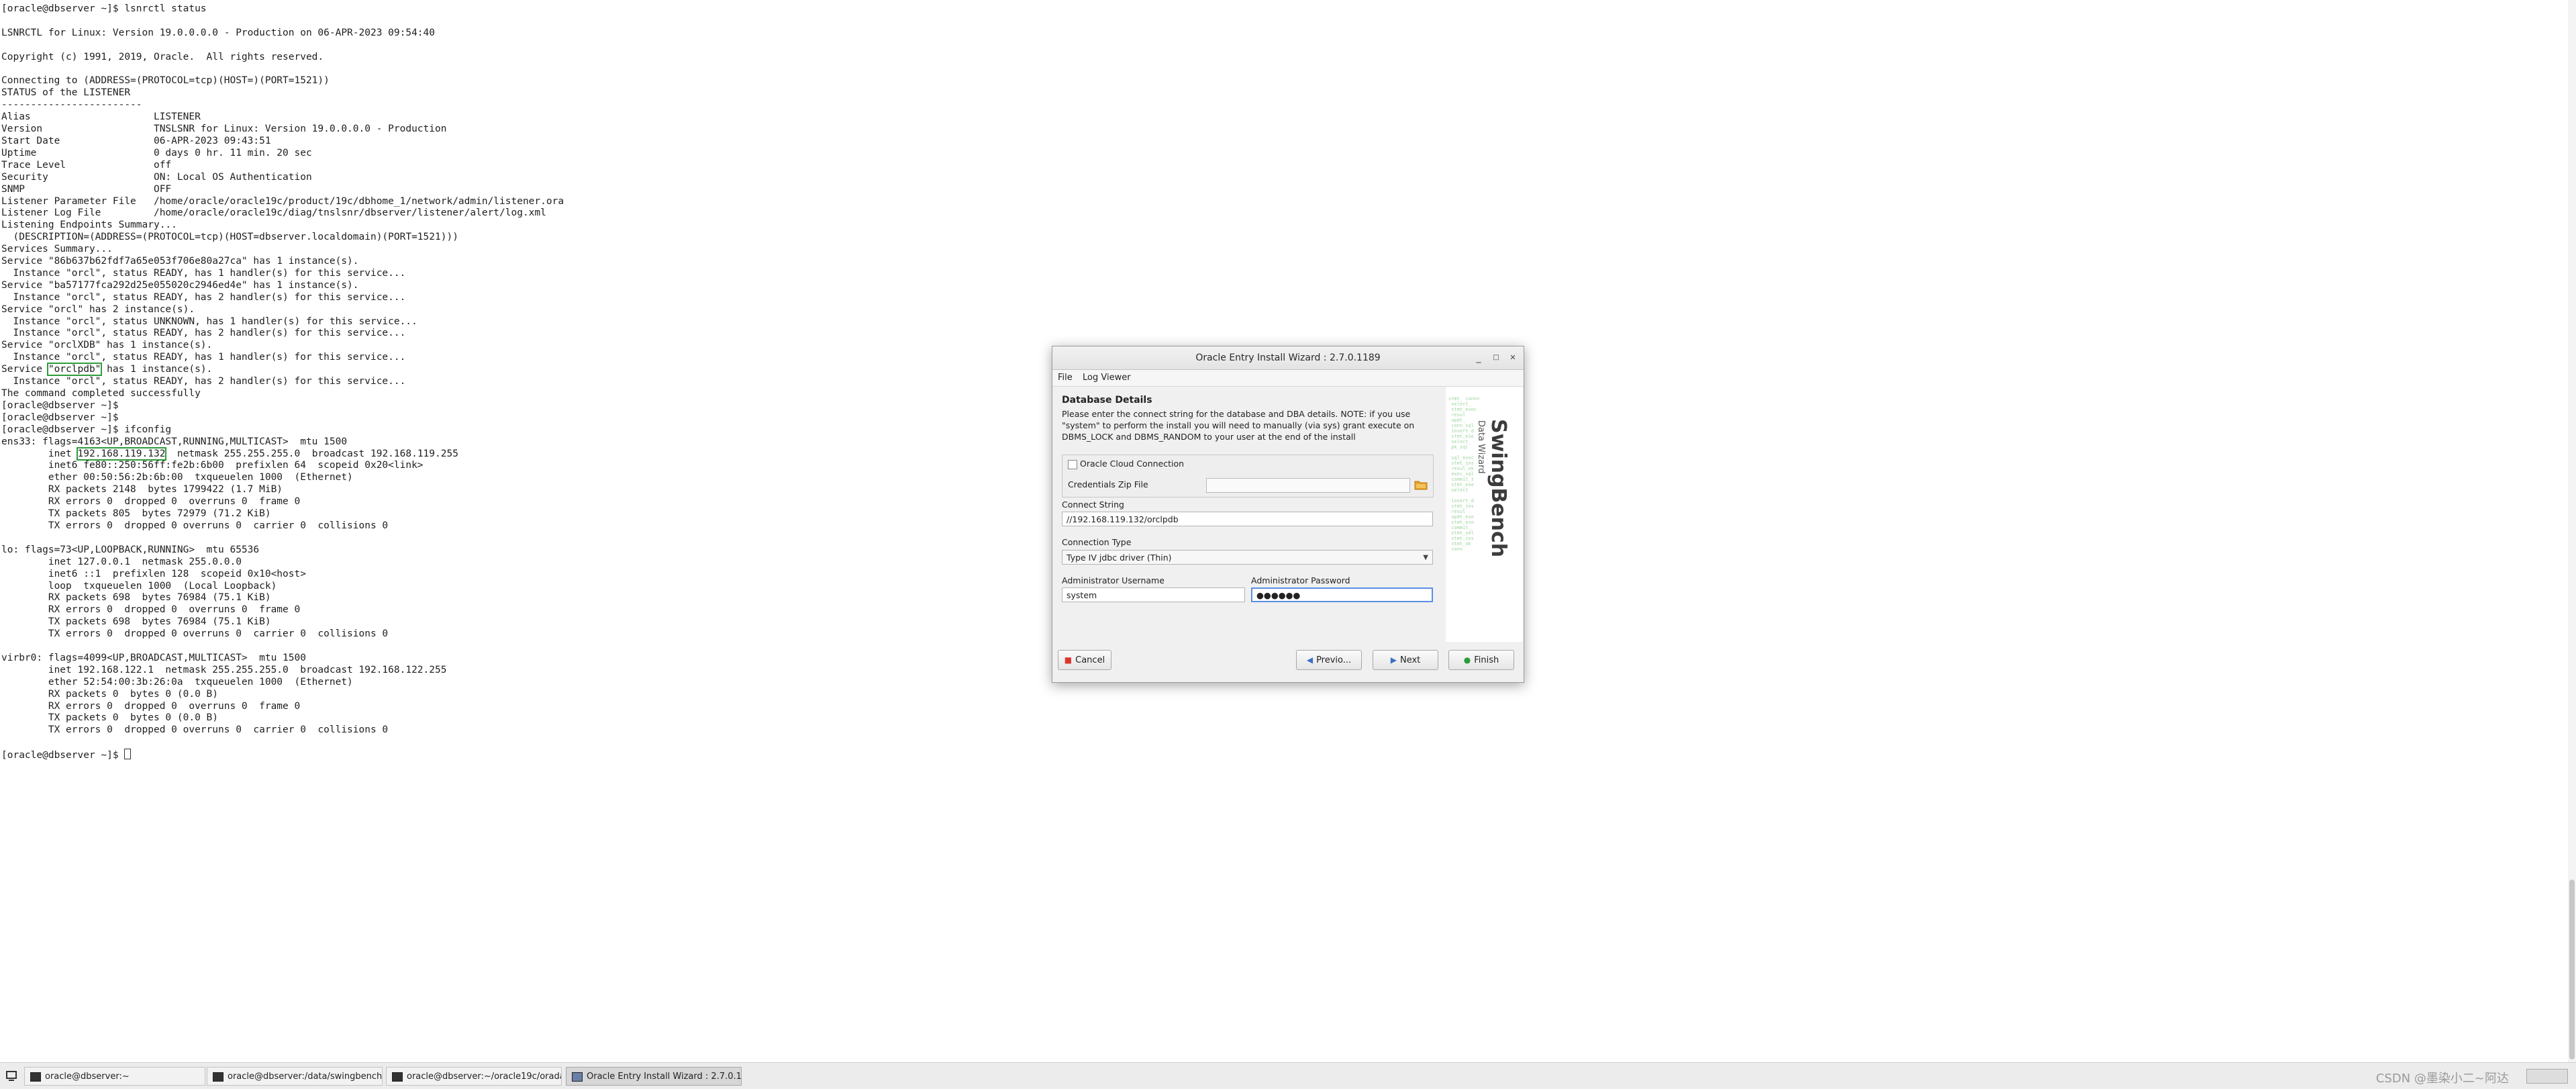 This screenshot has height=1089, width=2576. I want to click on maximize-icon: □, so click(1496, 358).